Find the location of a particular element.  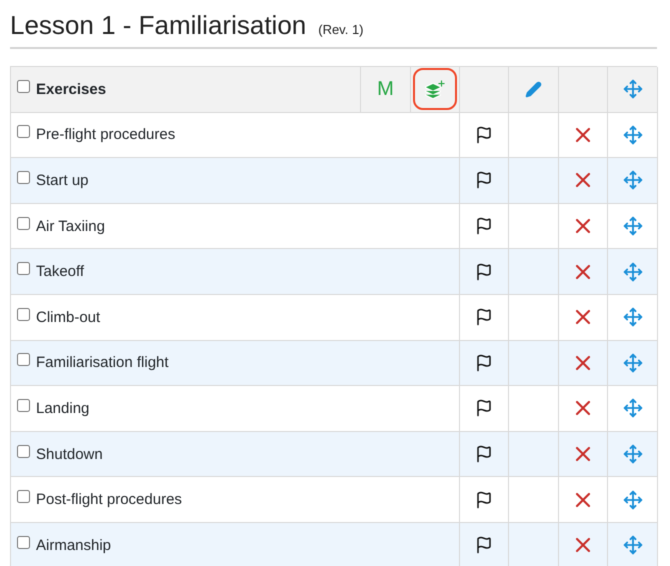

layers-plus-icon is located at coordinates (435, 89).